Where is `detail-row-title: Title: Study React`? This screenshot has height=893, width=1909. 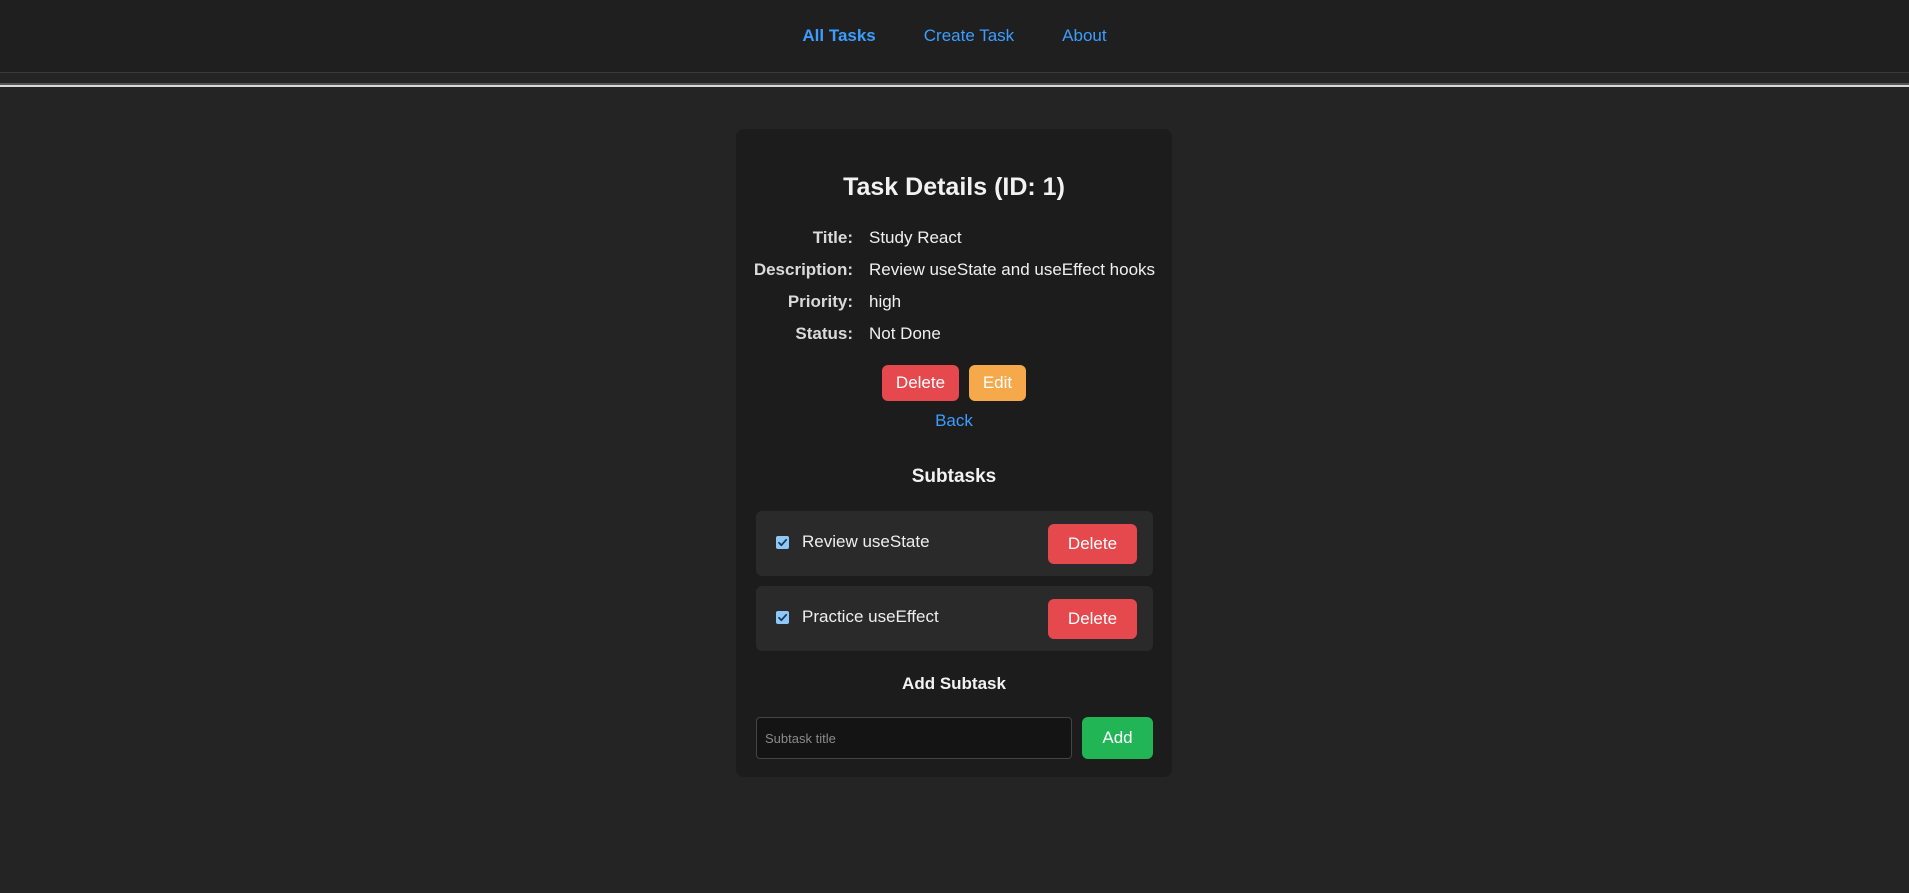 detail-row-title: Title: Study React is located at coordinates (954, 240).